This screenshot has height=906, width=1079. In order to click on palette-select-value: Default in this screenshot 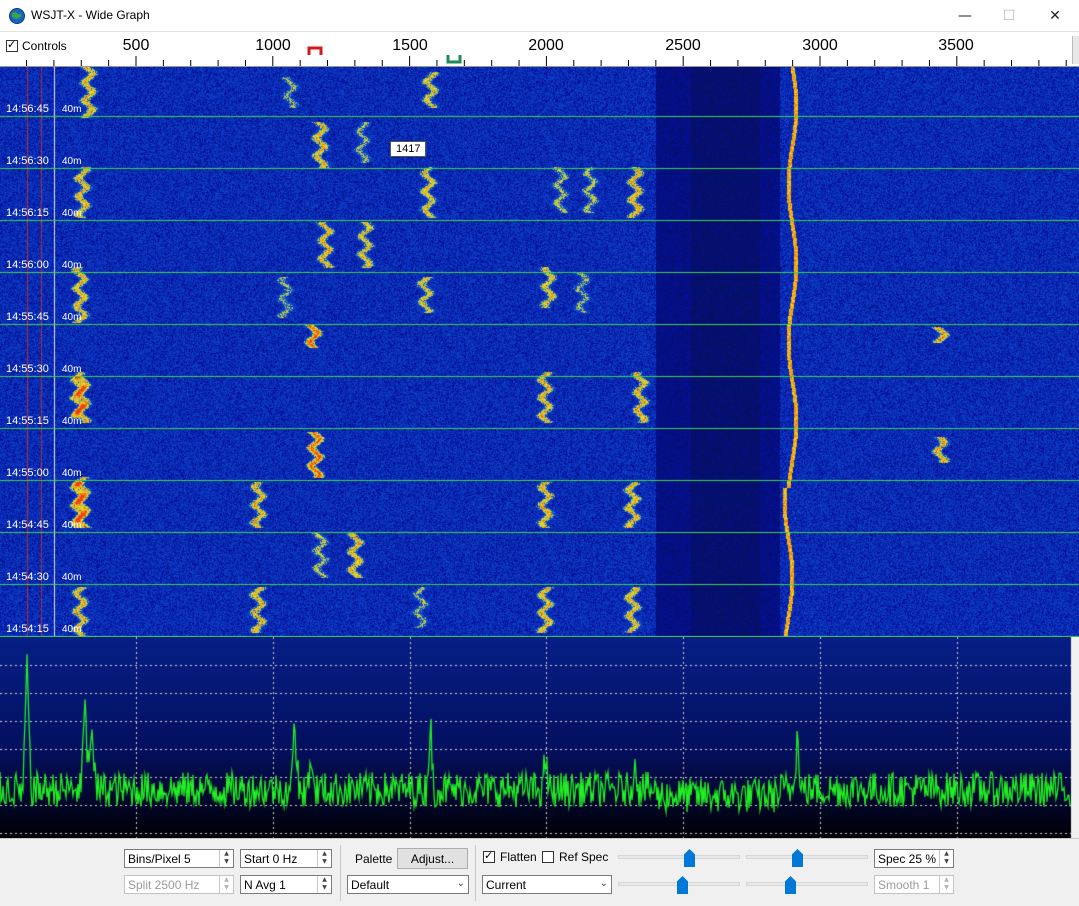, I will do `click(370, 884)`.